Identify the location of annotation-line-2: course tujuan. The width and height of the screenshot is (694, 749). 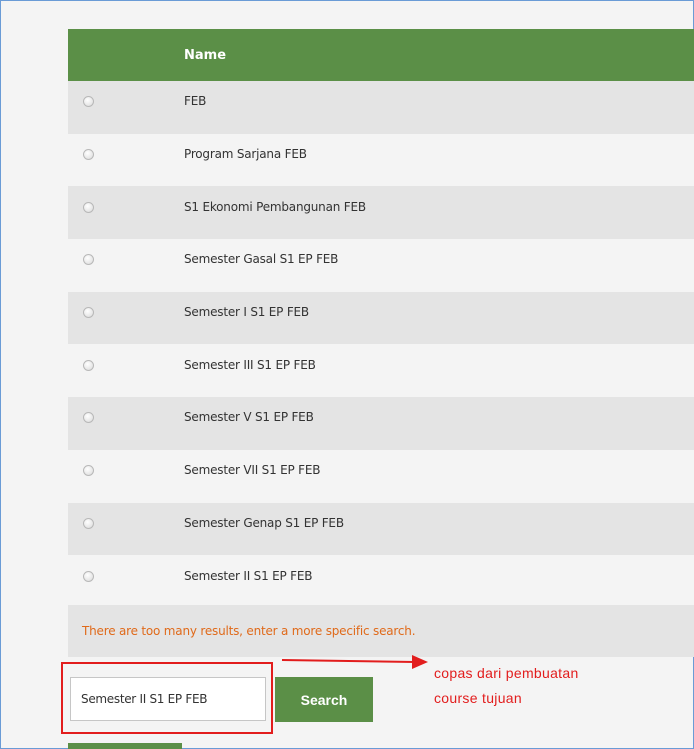
(478, 698).